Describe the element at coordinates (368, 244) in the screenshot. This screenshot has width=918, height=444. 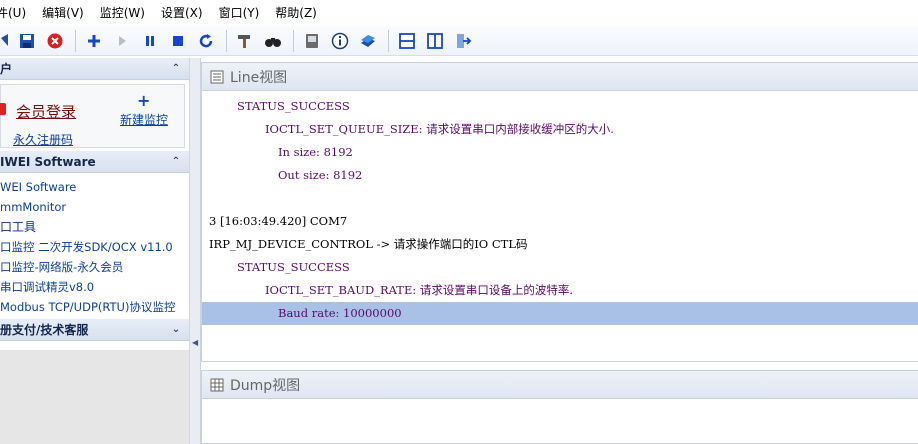
I see `log-line: IRP_MJ_DEVICE_CONTROL -> 请求操作端口的IO CTL码` at that location.